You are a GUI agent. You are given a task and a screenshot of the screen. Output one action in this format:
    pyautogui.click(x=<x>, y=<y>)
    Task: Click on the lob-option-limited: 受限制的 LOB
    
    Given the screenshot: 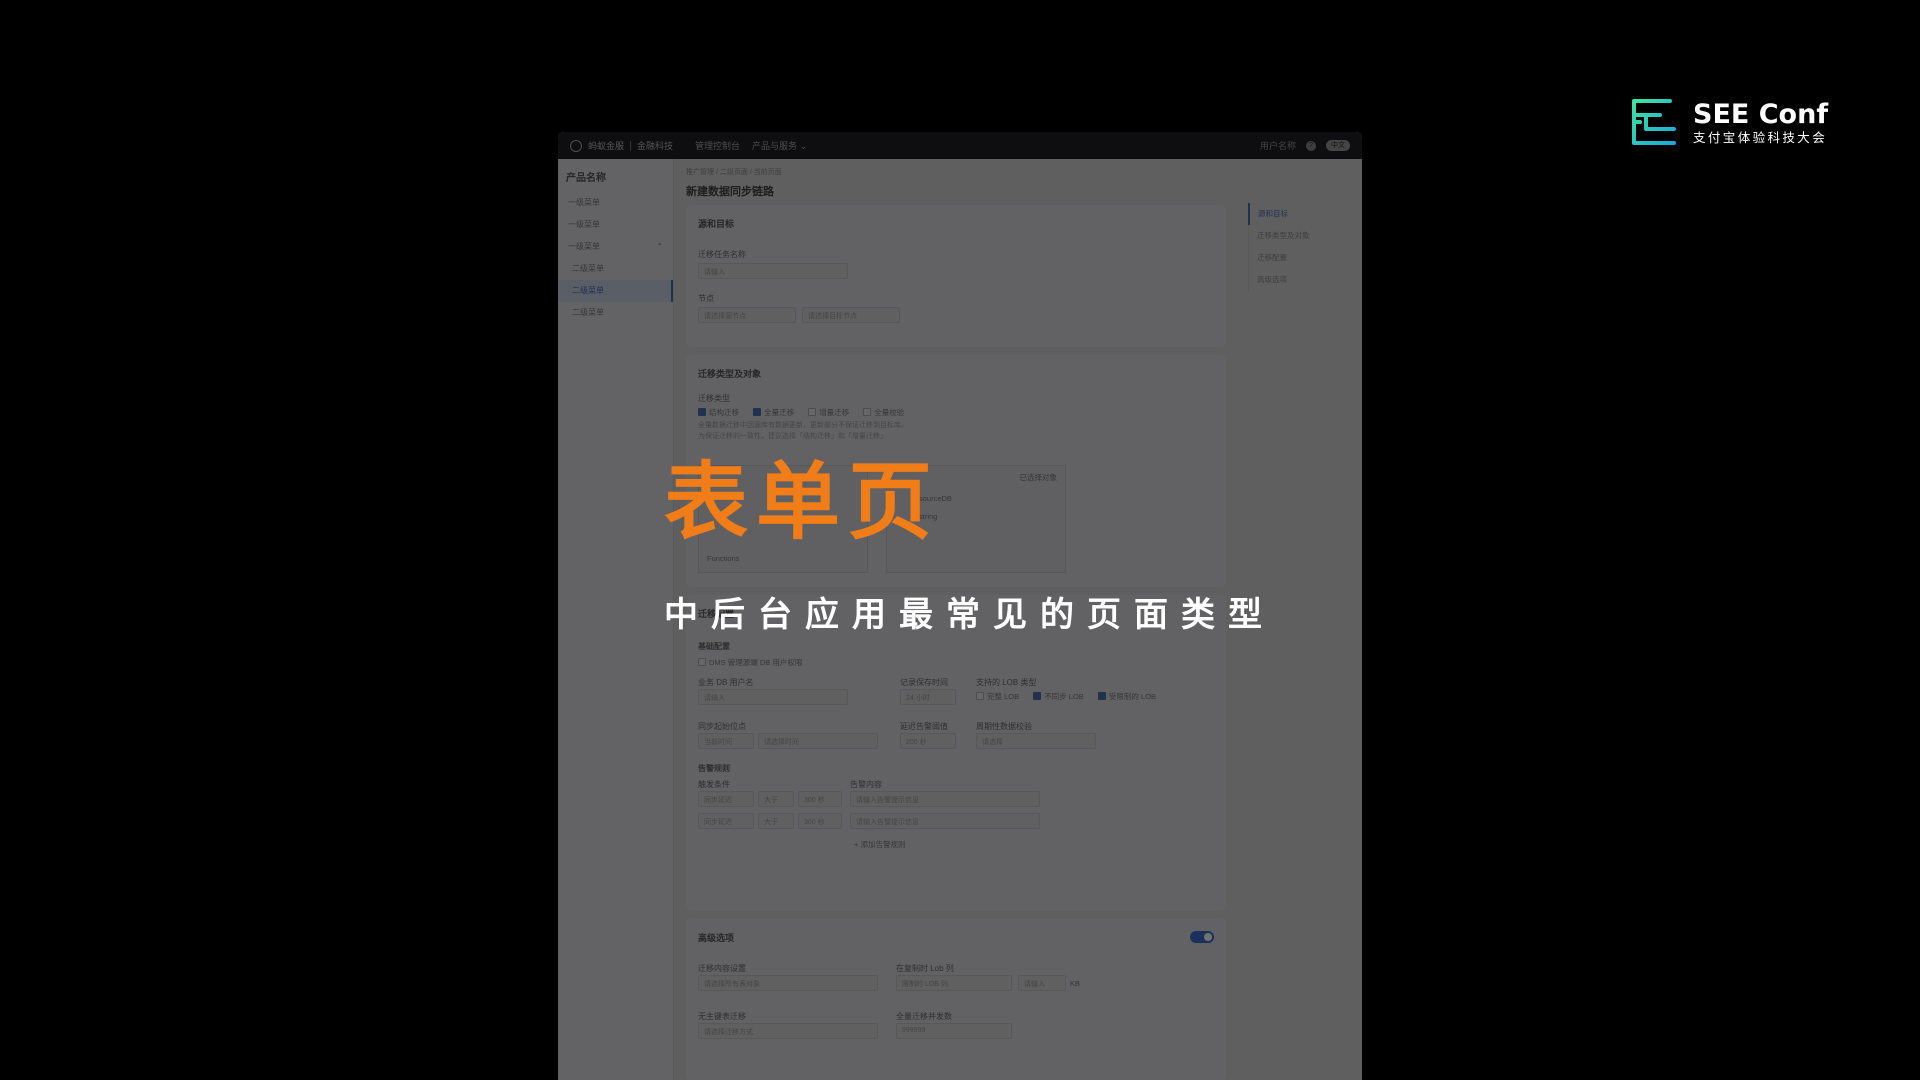 What is the action you would take?
    pyautogui.click(x=1126, y=696)
    